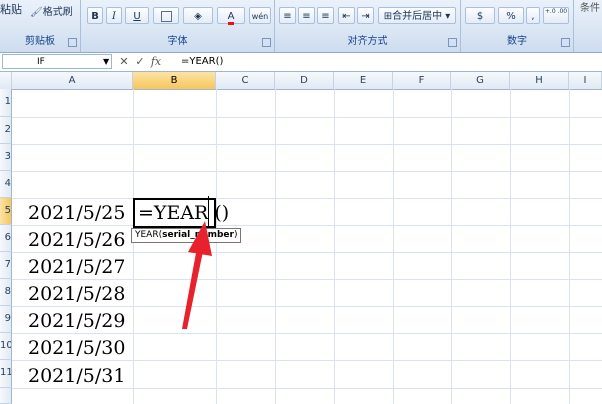  What do you see at coordinates (177, 41) in the screenshot?
I see `font-group-title: 字体` at bounding box center [177, 41].